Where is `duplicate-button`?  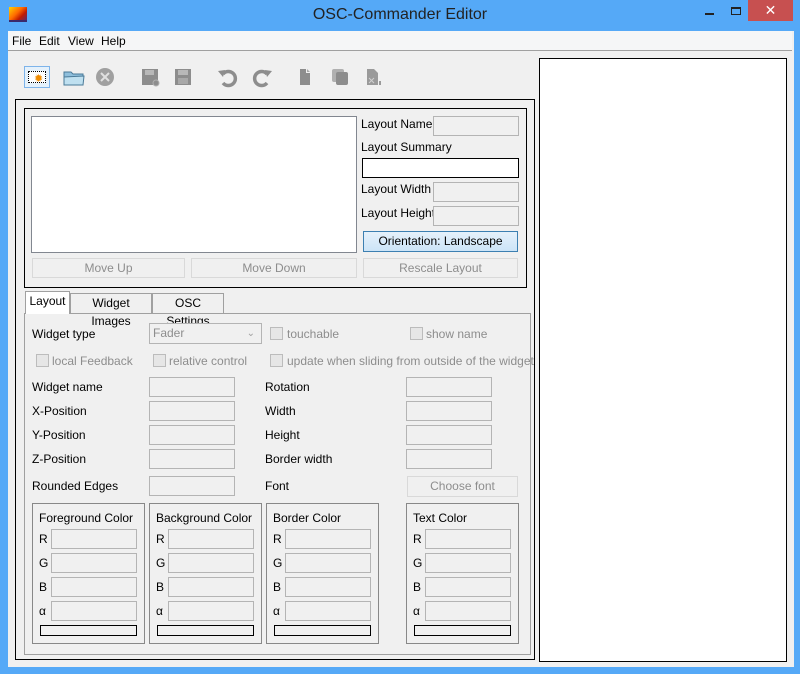 duplicate-button is located at coordinates (340, 77).